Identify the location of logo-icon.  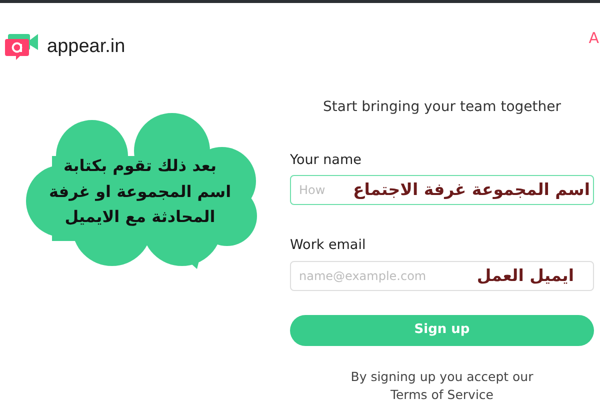
(22, 47).